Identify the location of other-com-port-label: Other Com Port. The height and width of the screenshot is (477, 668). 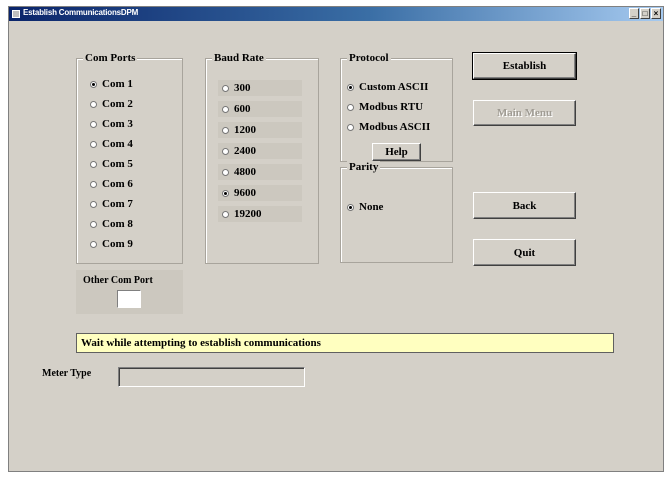
(118, 280).